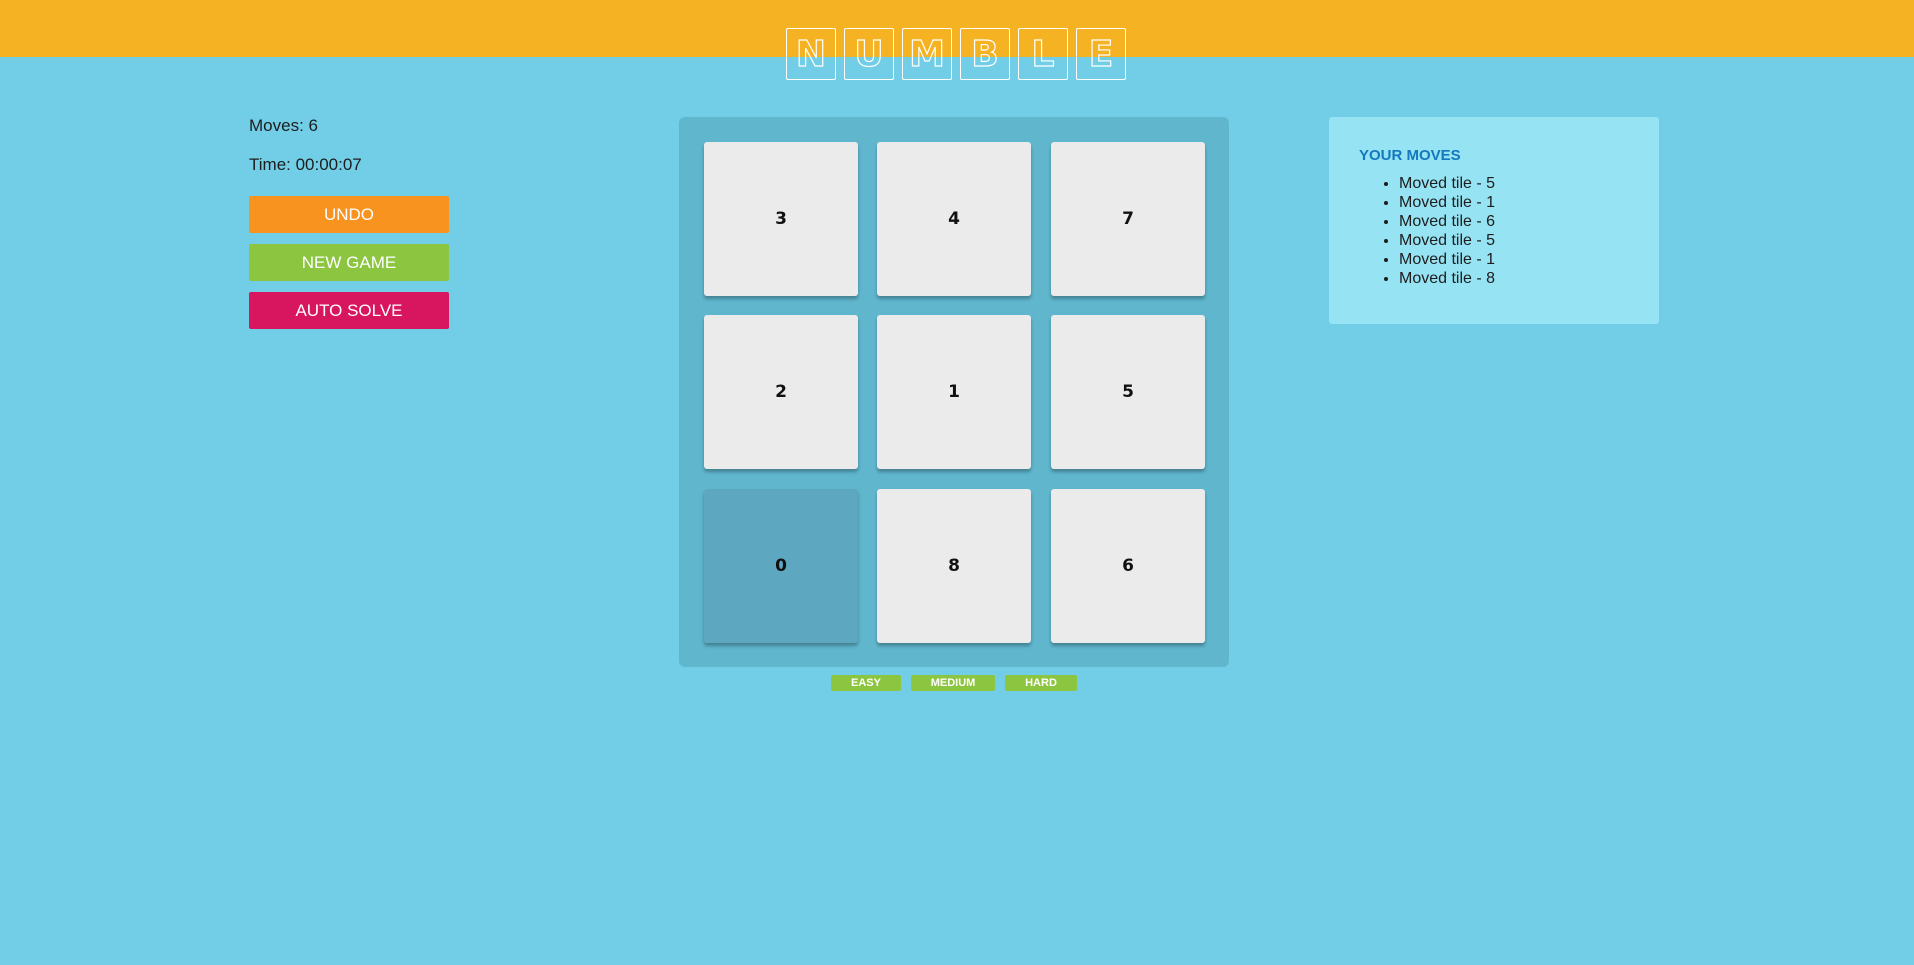 The width and height of the screenshot is (1914, 965). Describe the element at coordinates (349, 214) in the screenshot. I see `undo-button: UNDO` at that location.